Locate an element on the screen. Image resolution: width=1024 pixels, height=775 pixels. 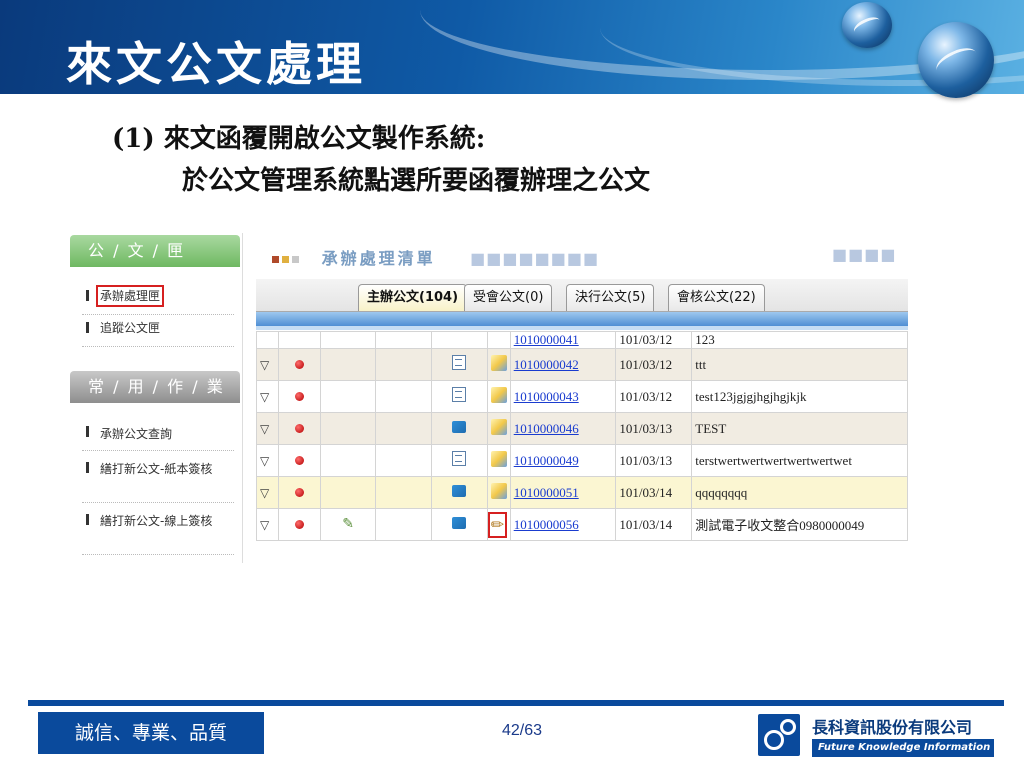
subtitle-line-2: 於公文管理系統點選所要函覆辦理之公文 is located at coordinates (416, 181).